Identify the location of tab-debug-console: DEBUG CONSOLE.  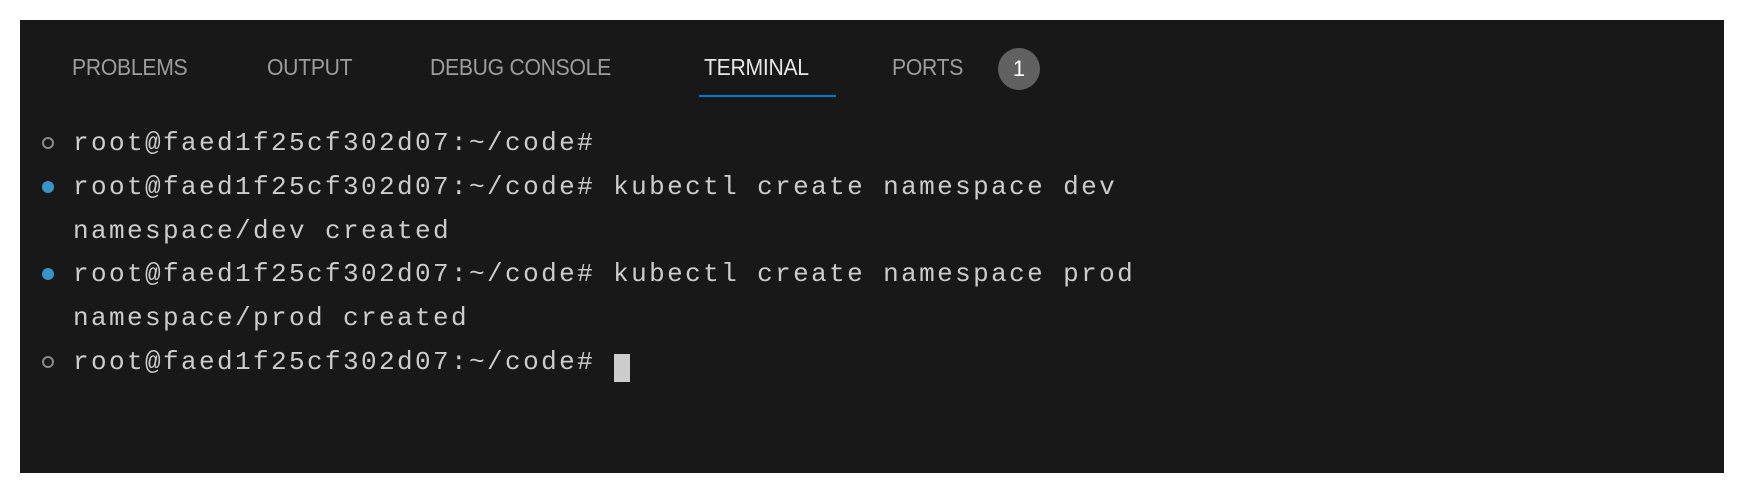
(520, 67).